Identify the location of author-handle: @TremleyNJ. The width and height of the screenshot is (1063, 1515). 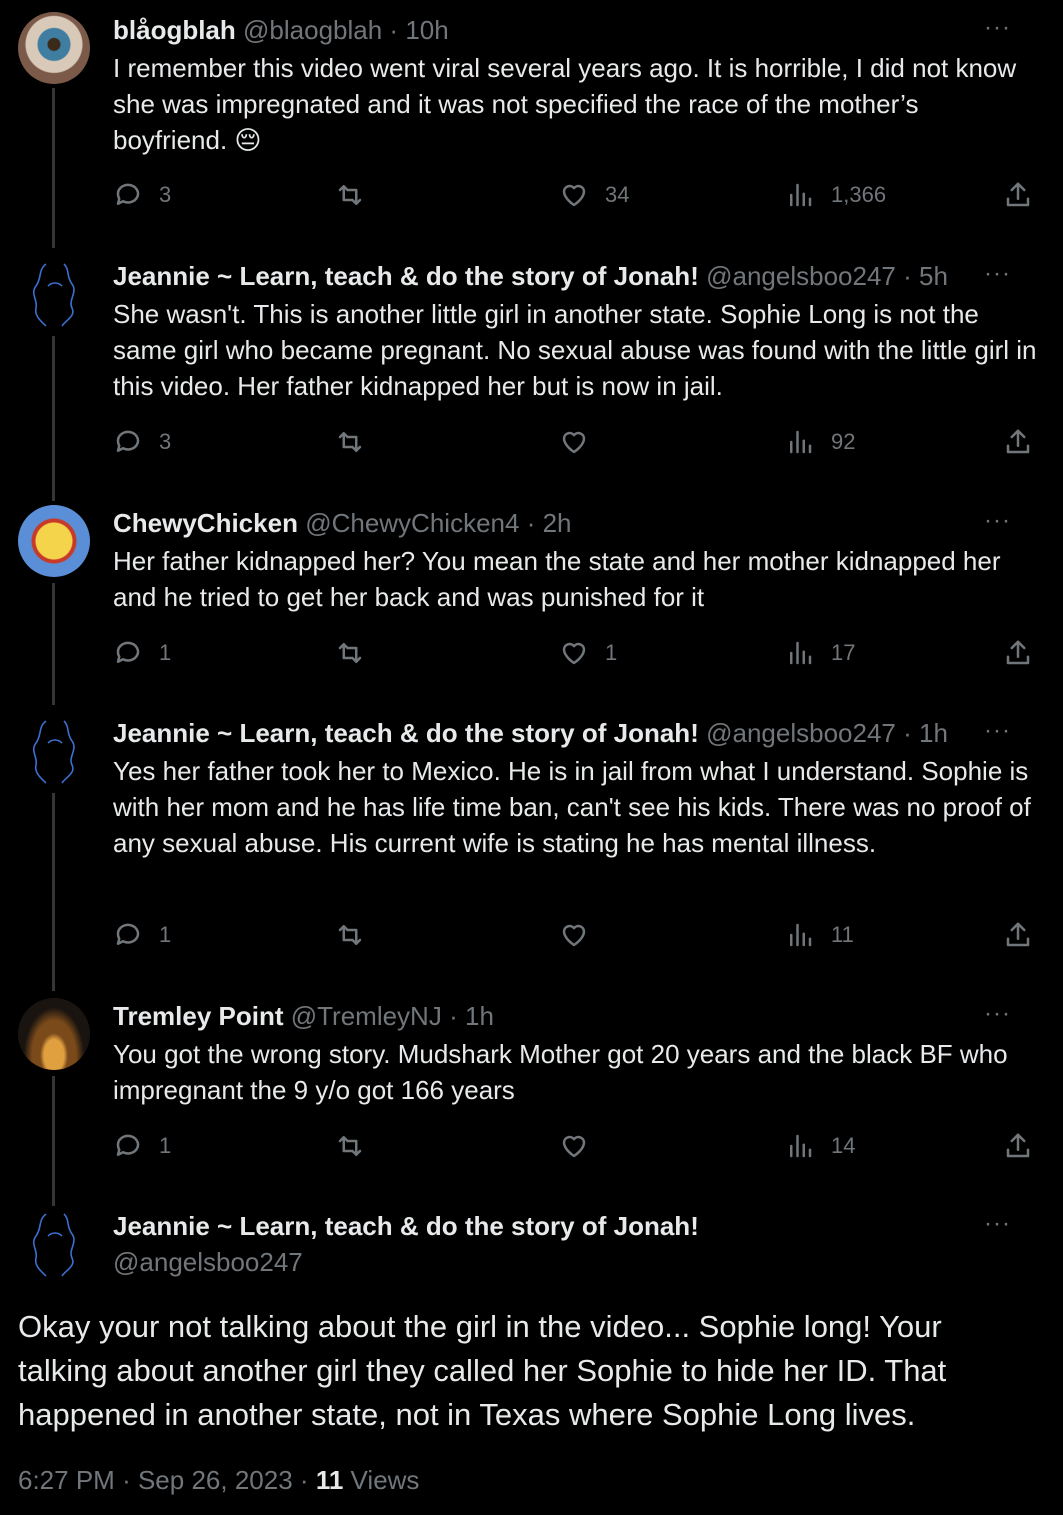
(366, 1016).